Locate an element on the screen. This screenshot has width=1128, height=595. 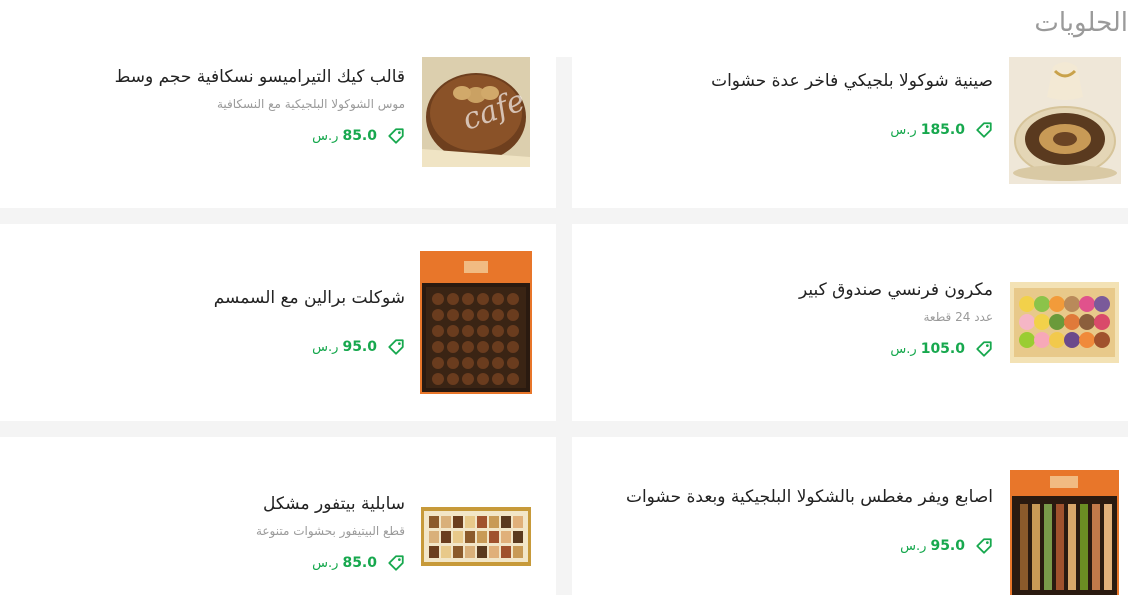
price-value: 185.0ر.س is located at coordinates (927, 130).